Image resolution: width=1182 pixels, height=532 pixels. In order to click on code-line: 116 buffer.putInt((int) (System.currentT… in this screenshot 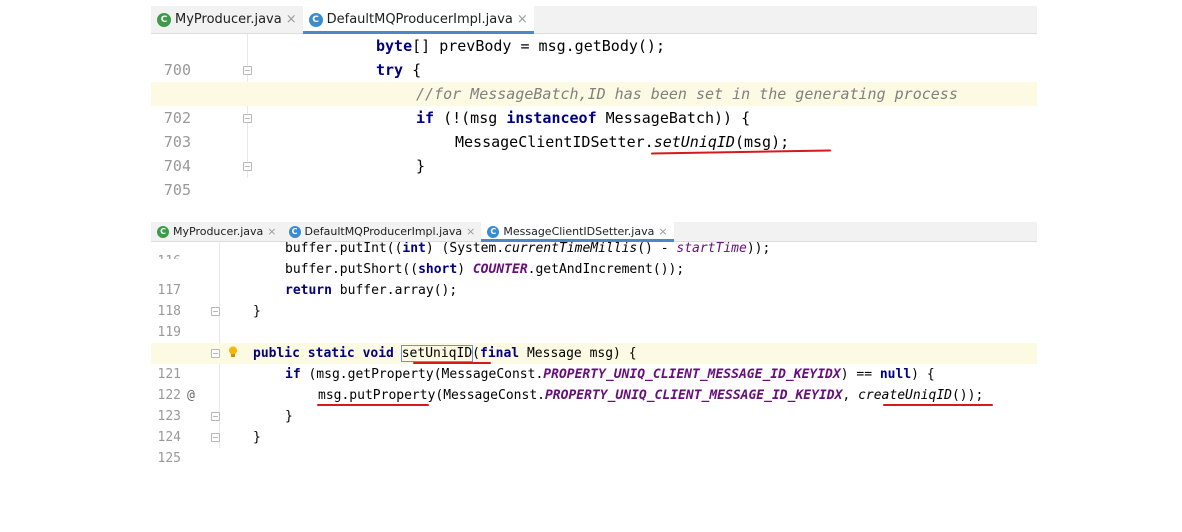, I will do `click(594, 250)`.